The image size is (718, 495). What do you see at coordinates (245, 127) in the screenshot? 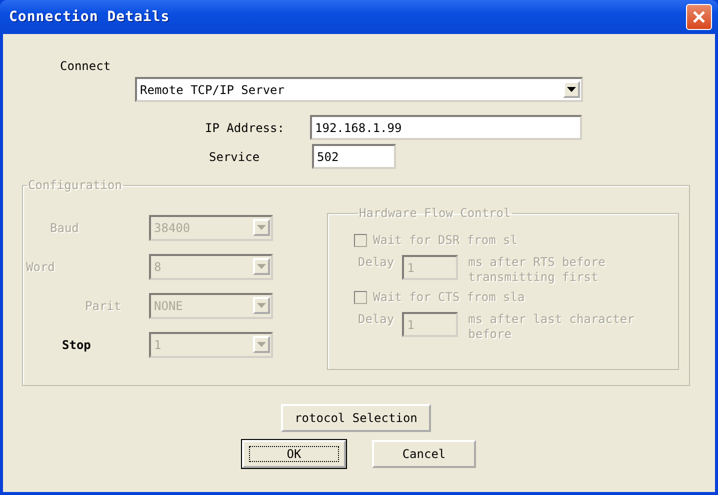
I see `field-label: IP Address:` at bounding box center [245, 127].